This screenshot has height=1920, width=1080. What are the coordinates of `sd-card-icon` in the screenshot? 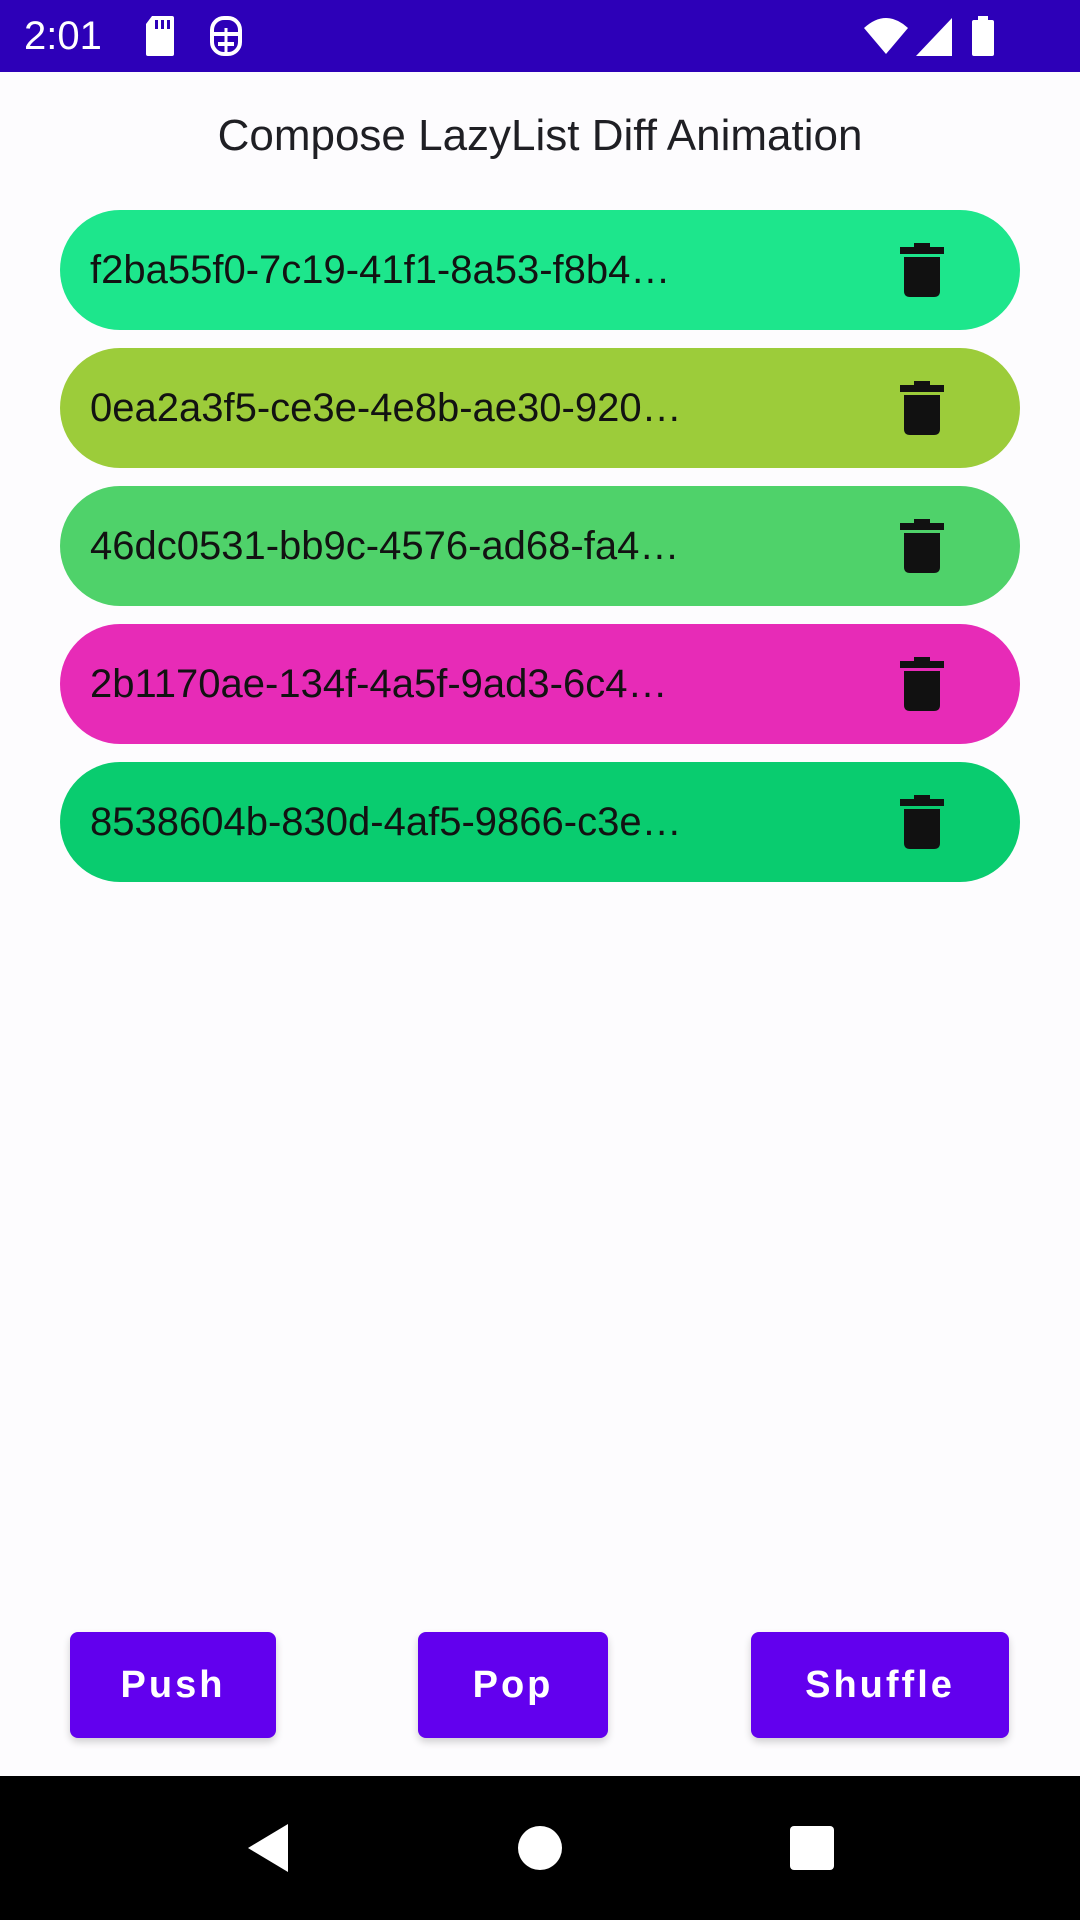 It's located at (160, 36).